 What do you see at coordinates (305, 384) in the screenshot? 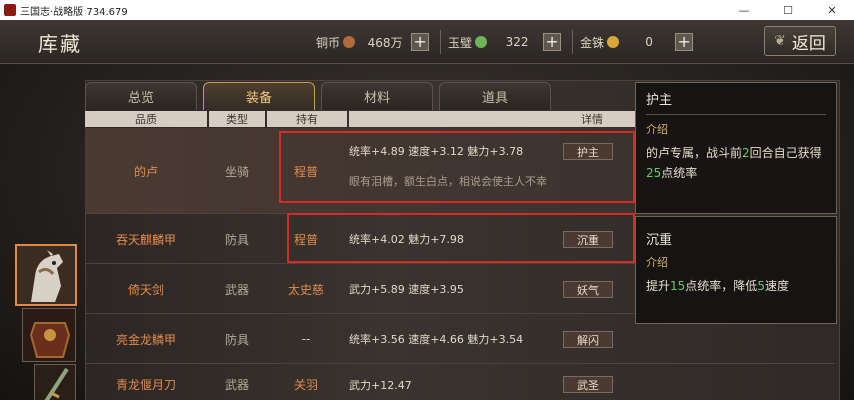
I see `equipment-owner: 关羽` at bounding box center [305, 384].